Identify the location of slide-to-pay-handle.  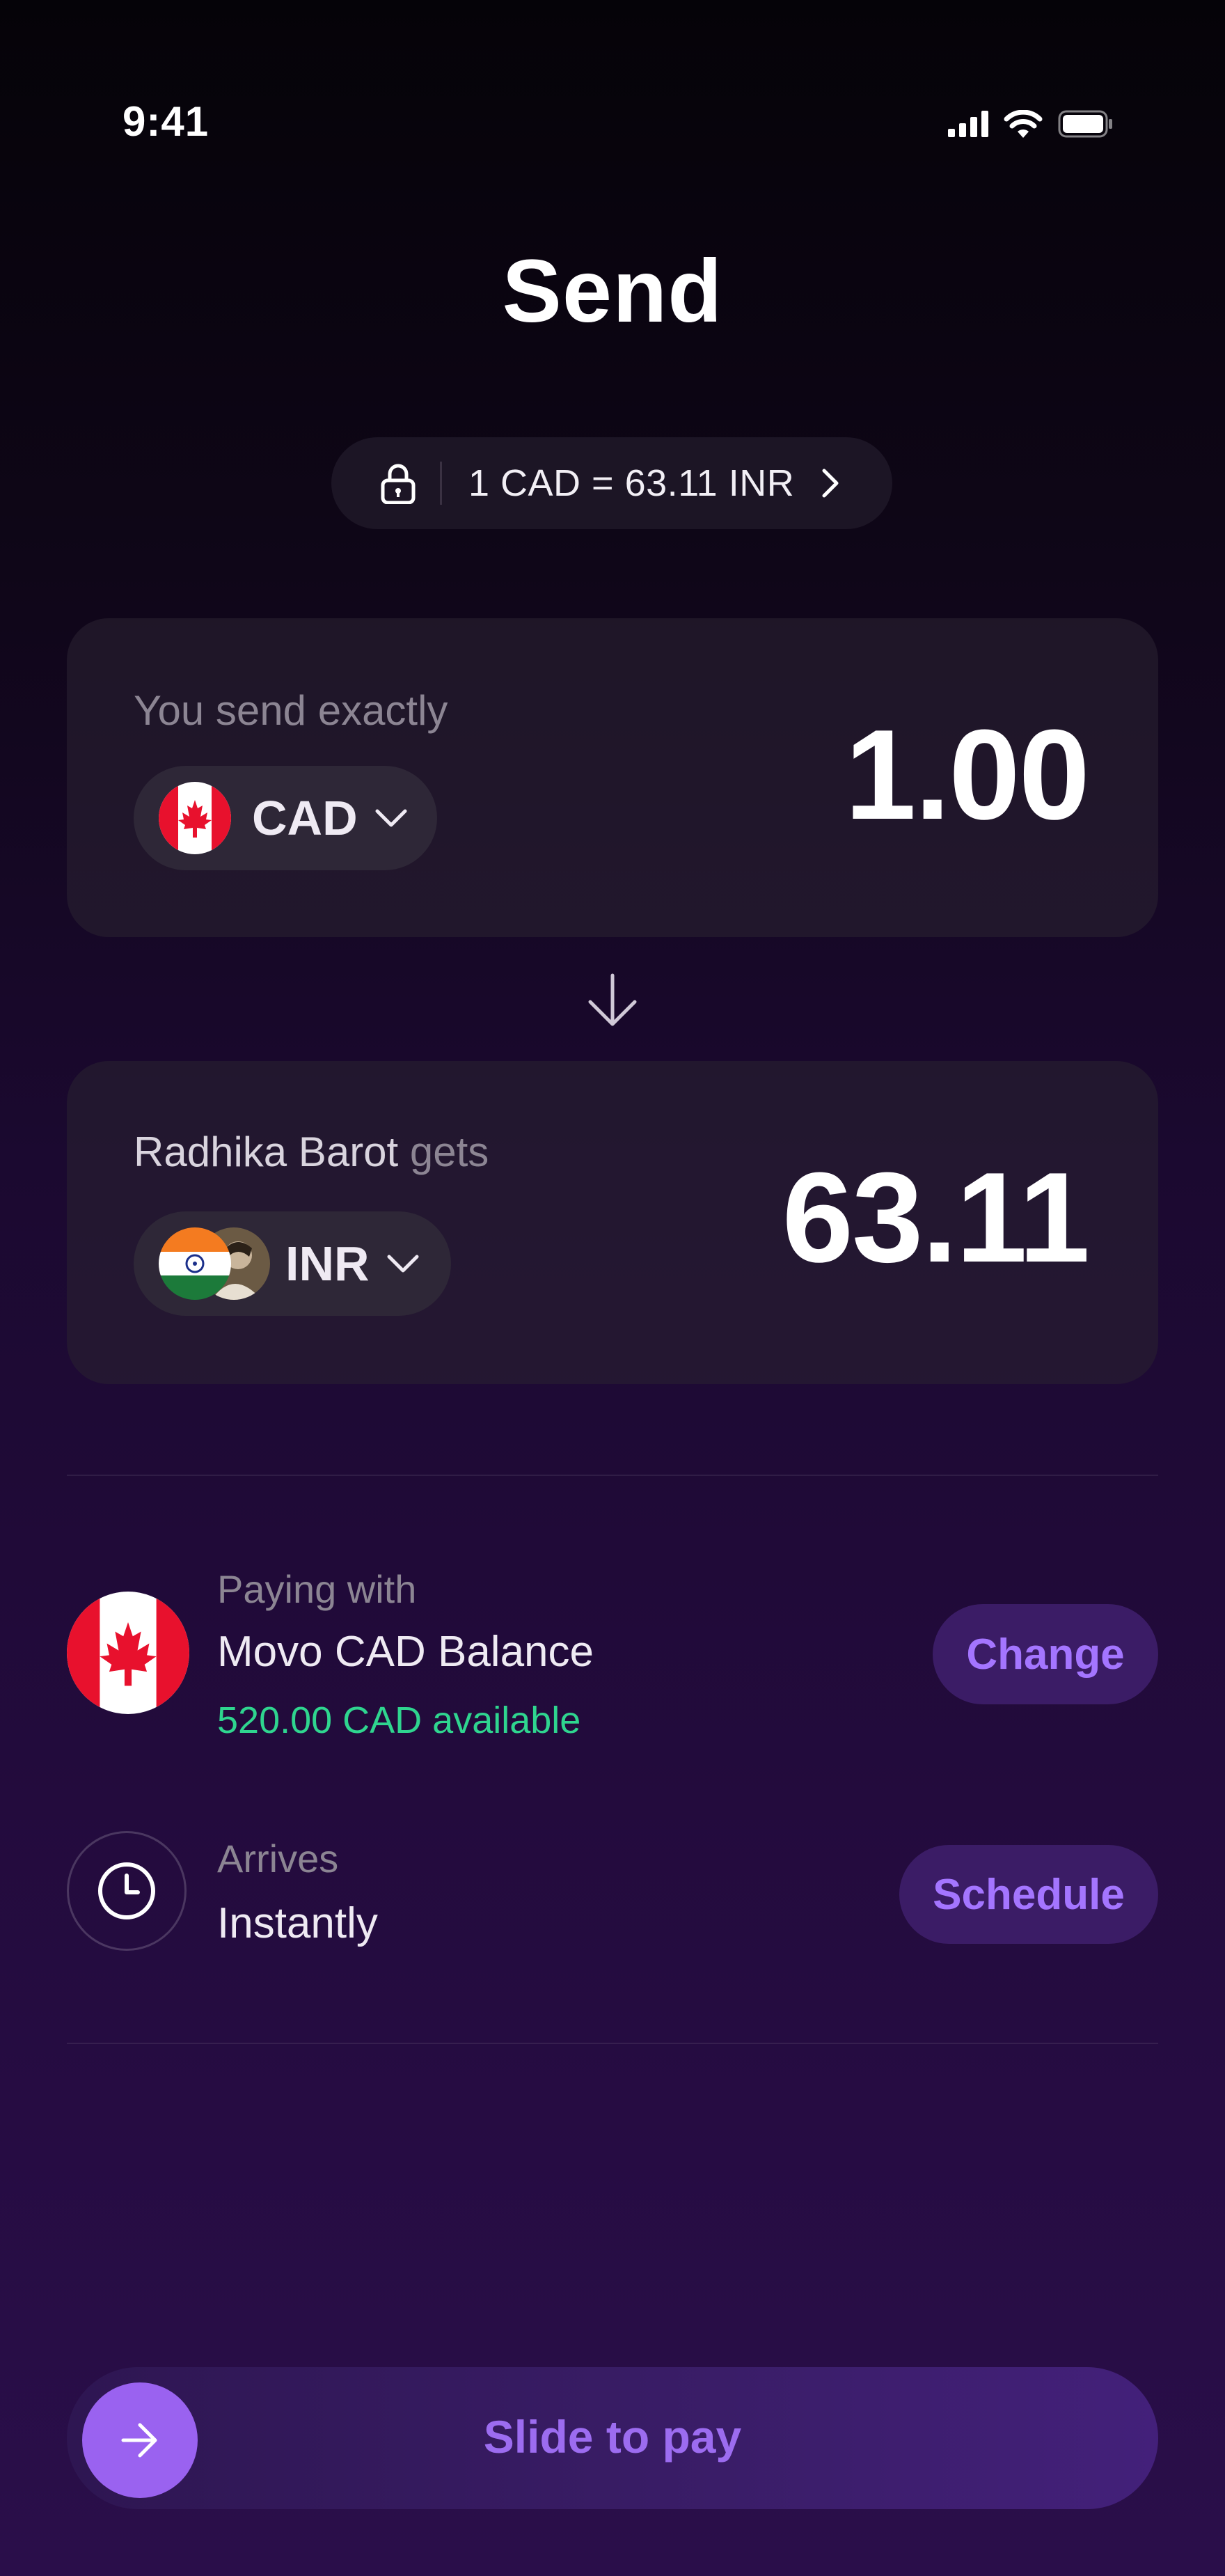
(140, 2440).